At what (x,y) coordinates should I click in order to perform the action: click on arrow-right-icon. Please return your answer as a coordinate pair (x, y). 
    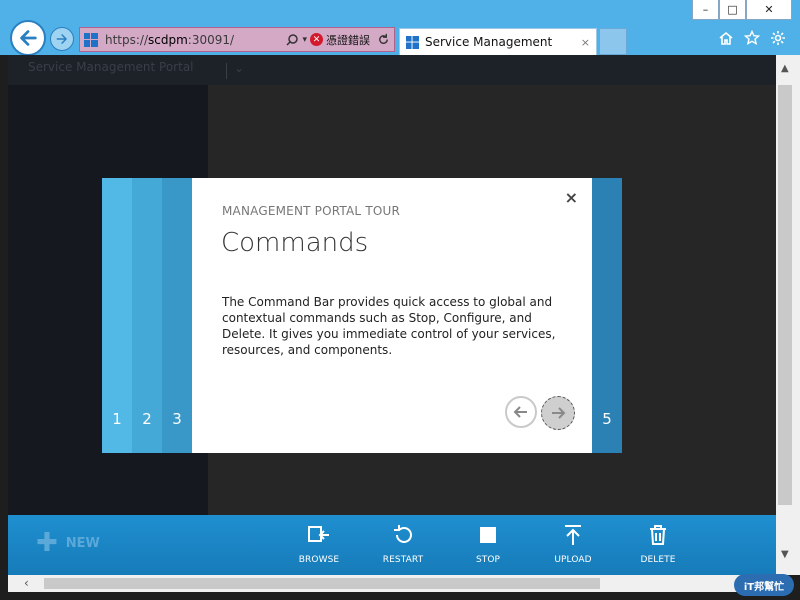
    Looking at the image, I should click on (559, 413).